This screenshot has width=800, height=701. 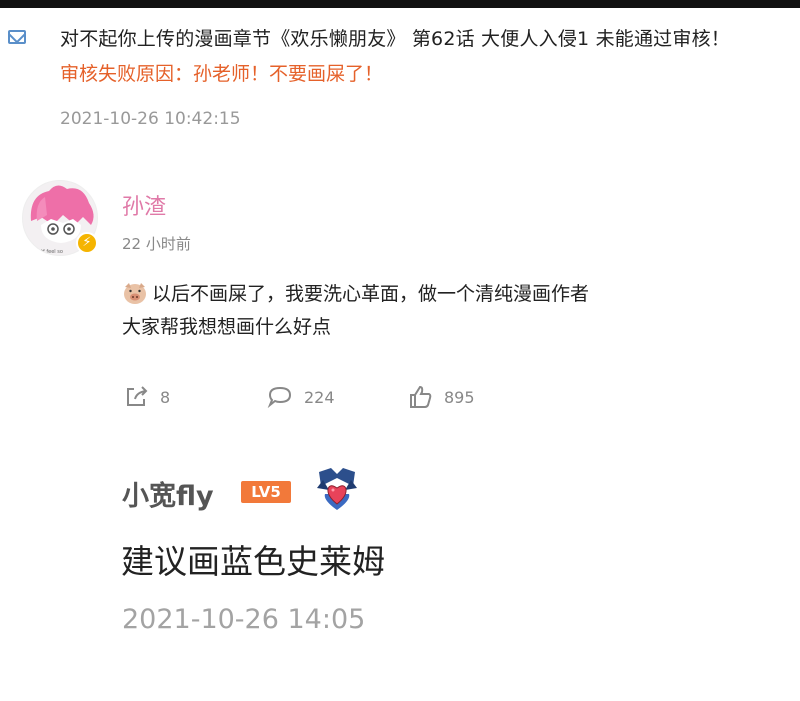 I want to click on like-button: 895, so click(x=441, y=397).